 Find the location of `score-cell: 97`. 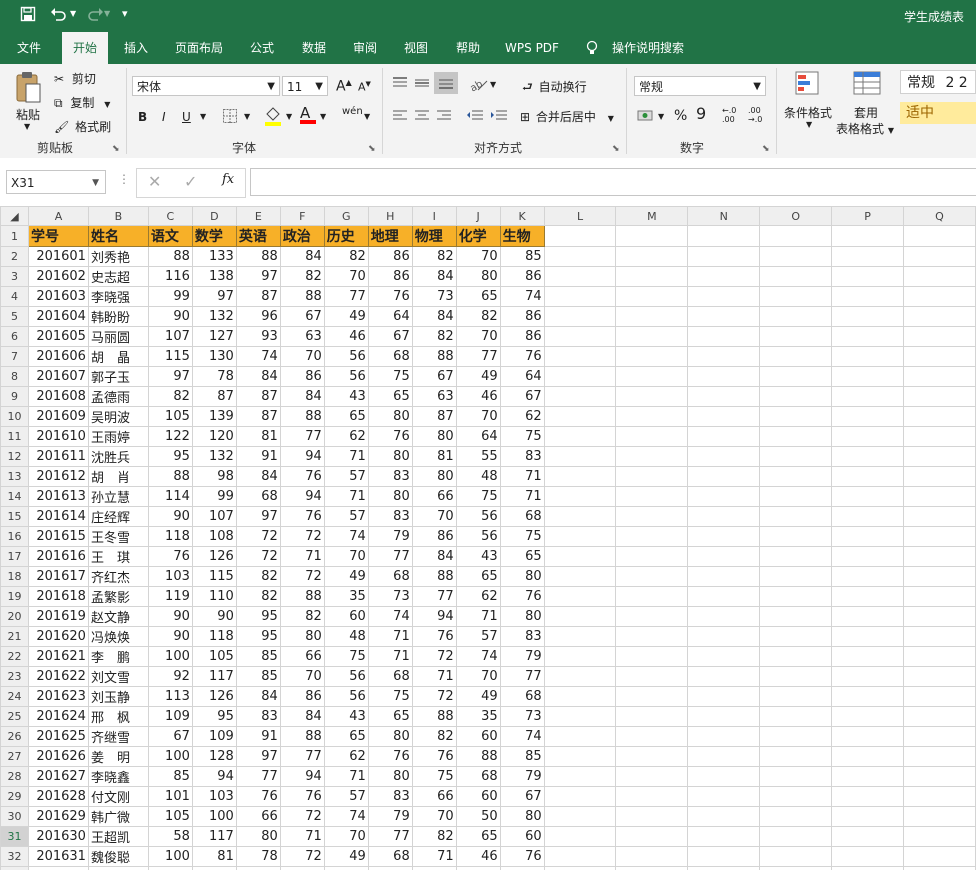

score-cell: 97 is located at coordinates (214, 296).